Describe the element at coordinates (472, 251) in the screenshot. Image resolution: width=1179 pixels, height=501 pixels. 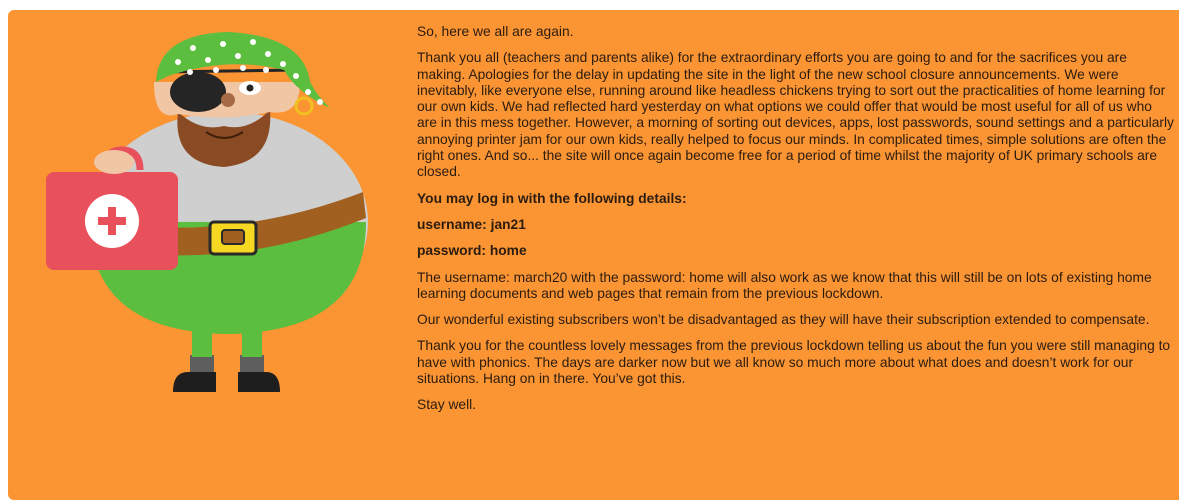
I see `password-text: password: home` at that location.